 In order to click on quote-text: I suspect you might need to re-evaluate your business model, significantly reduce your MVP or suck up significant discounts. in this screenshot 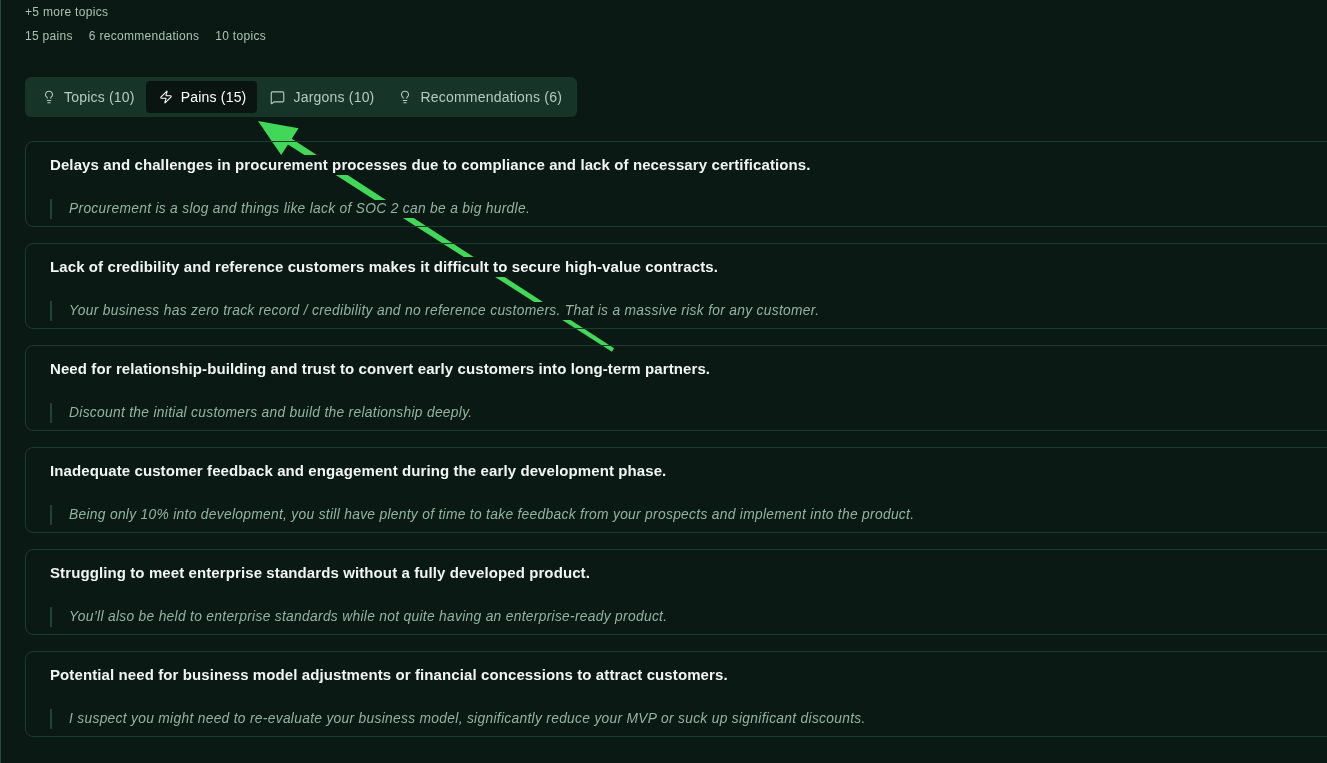, I will do `click(467, 719)`.